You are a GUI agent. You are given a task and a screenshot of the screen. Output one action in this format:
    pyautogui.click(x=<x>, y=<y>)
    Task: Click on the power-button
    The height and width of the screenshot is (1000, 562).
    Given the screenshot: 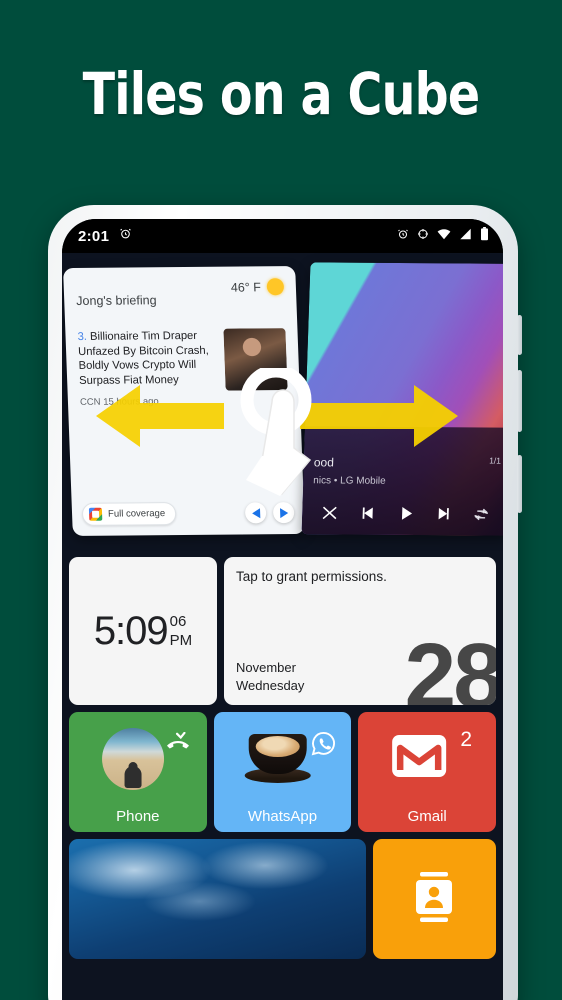 What is the action you would take?
    pyautogui.click(x=519, y=484)
    